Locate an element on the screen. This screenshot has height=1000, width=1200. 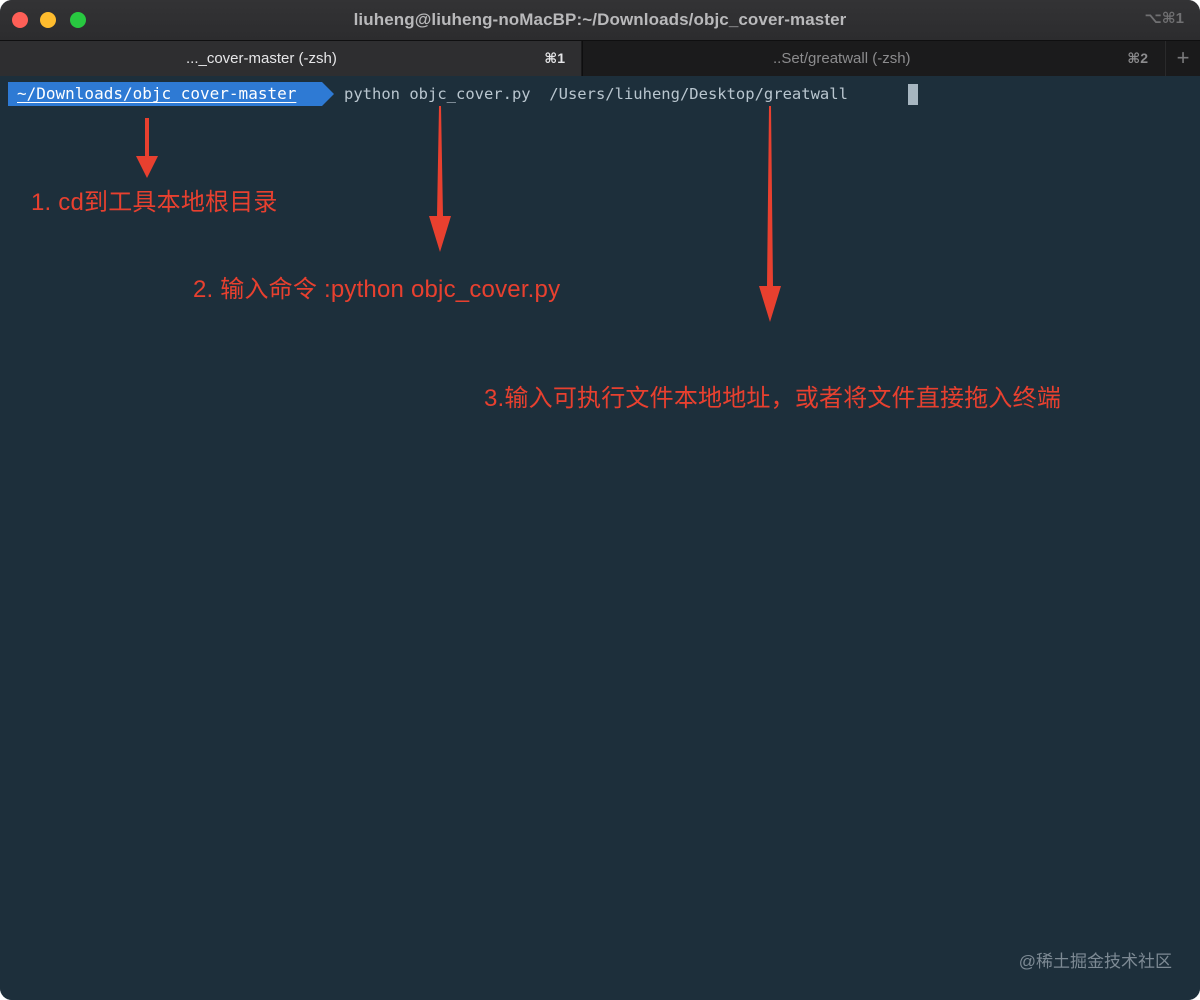
new-tab-button: + is located at coordinates (1182, 58).